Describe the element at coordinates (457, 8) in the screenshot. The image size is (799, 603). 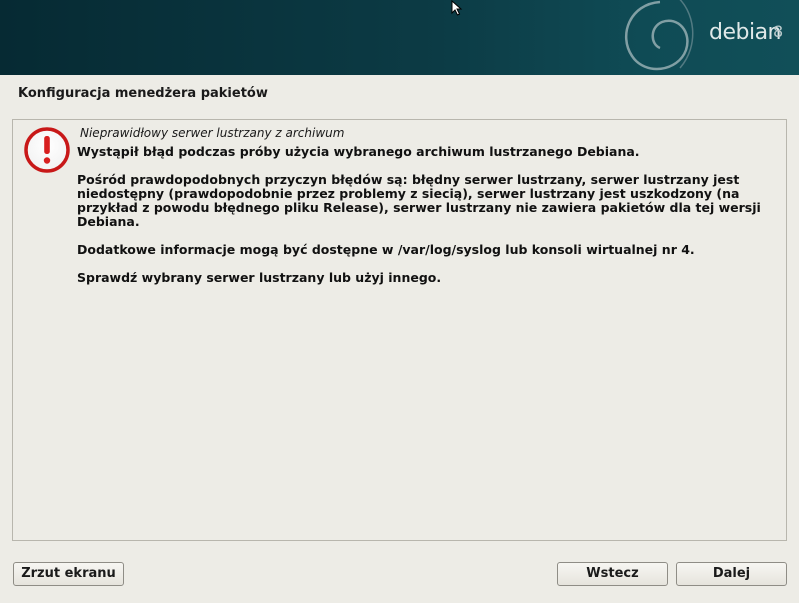
I see `mouse-cursor-icon` at that location.